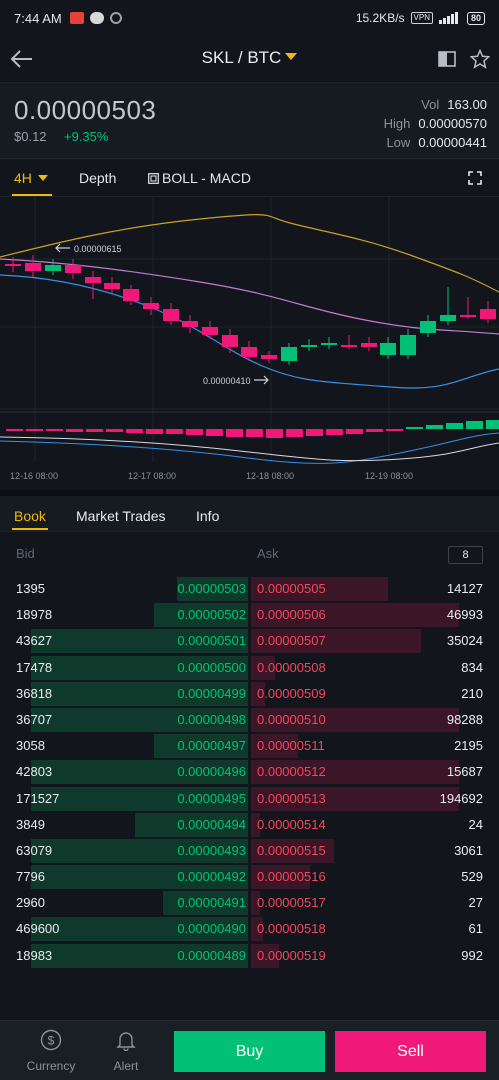  Describe the element at coordinates (249, 825) in the screenshot. I see `book-row: 3849 0.00000494 0.00000514 24` at that location.